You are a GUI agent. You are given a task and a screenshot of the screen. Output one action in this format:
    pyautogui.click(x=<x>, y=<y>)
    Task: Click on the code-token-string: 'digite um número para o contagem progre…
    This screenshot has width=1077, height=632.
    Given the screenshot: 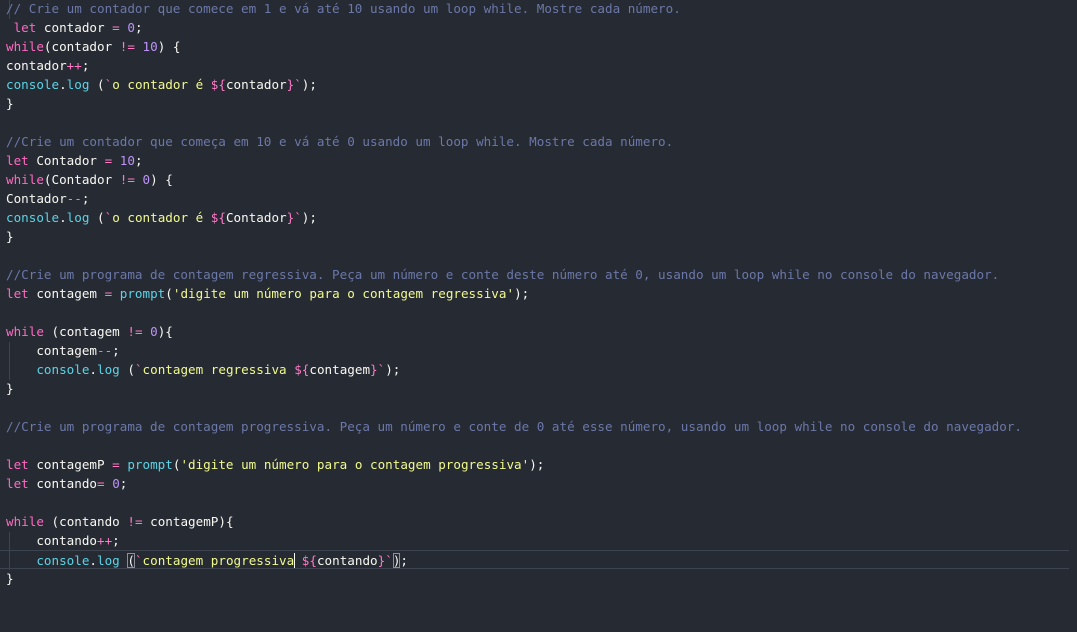 What is the action you would take?
    pyautogui.click(x=355, y=464)
    